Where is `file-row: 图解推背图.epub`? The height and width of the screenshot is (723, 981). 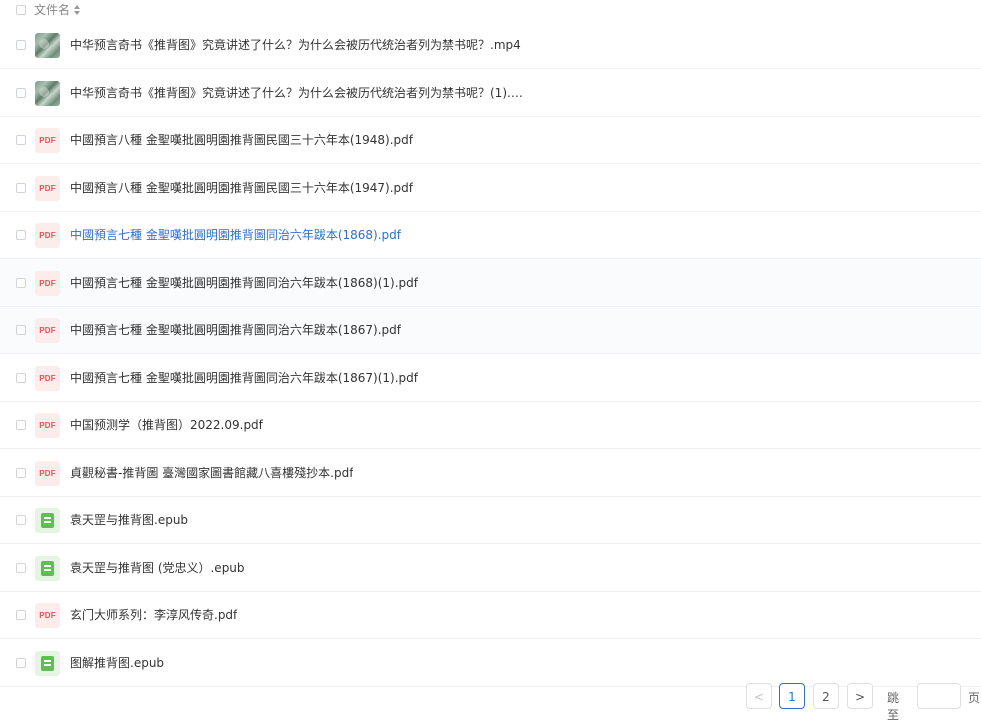 file-row: 图解推背图.epub is located at coordinates (490, 663).